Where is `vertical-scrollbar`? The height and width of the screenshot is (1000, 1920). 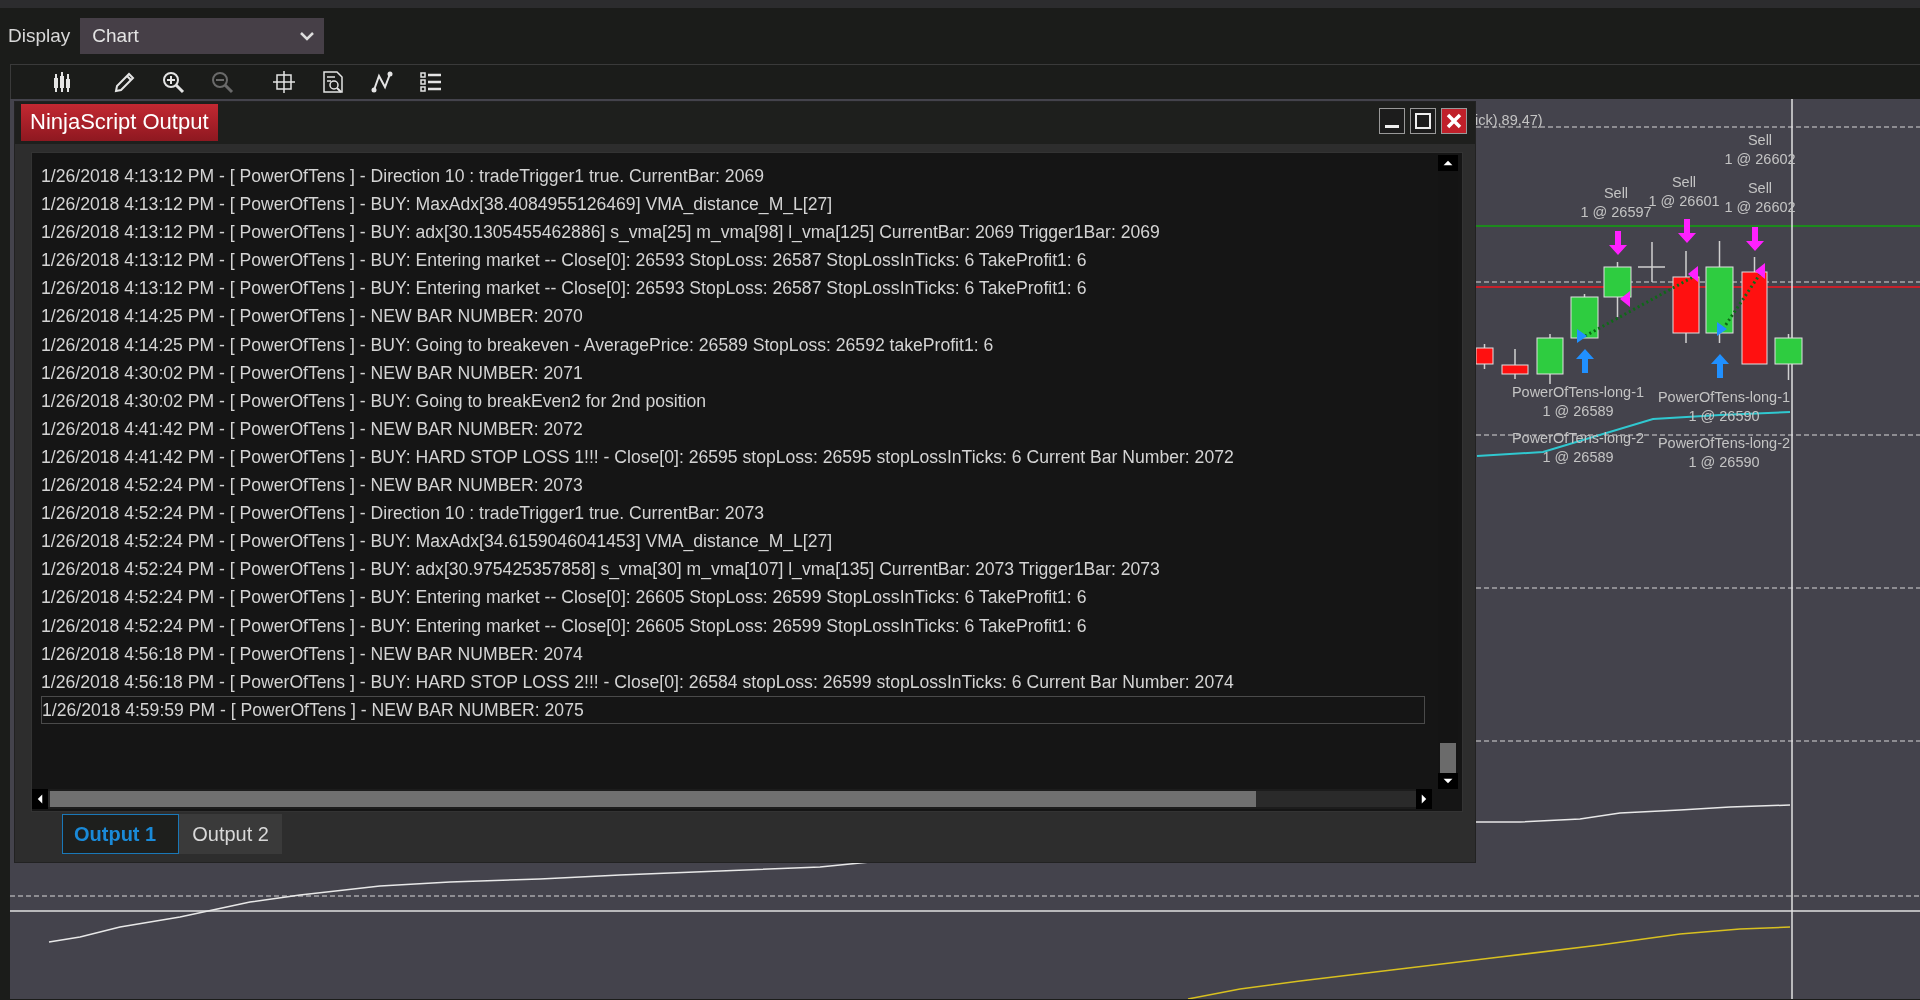
vertical-scrollbar is located at coordinates (1448, 472).